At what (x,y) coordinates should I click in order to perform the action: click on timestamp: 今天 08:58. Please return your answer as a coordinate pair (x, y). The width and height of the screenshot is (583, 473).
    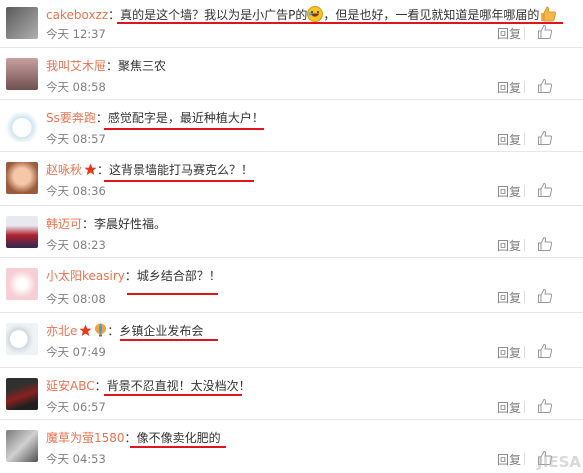
    Looking at the image, I should click on (76, 87).